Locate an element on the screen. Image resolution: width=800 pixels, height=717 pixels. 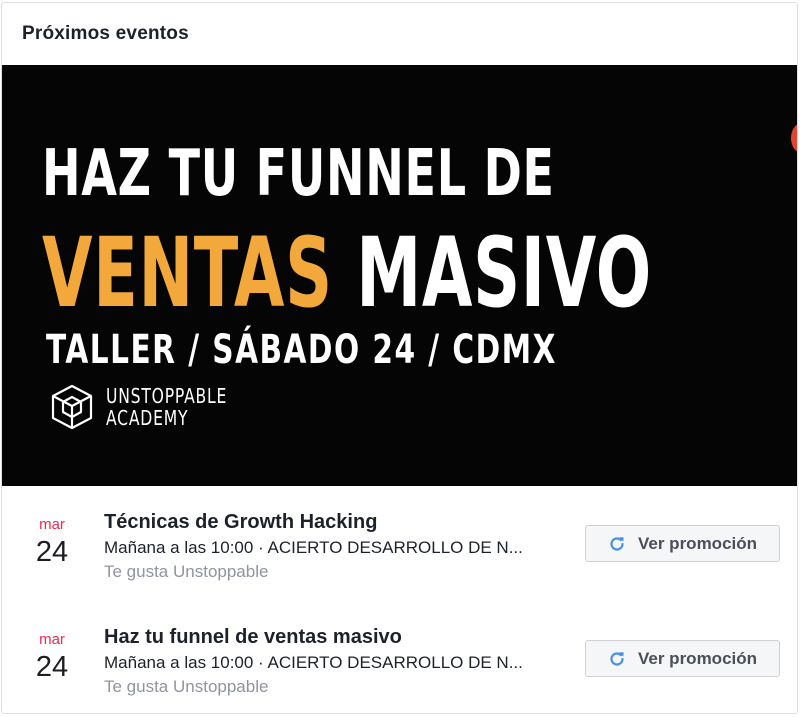
card-title: Próximos eventos is located at coordinates (105, 33).